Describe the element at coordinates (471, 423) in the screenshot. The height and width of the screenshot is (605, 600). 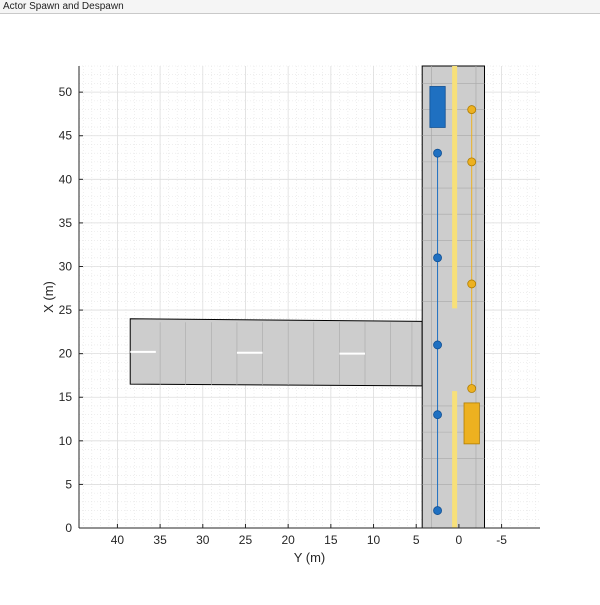
I see `yellow-vehicle` at that location.